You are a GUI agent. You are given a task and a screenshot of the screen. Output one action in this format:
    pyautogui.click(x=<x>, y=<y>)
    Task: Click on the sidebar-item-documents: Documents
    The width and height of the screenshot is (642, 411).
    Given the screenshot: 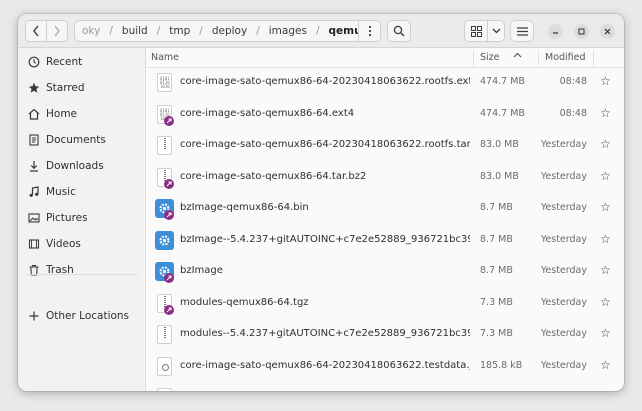 What is the action you would take?
    pyautogui.click(x=82, y=140)
    